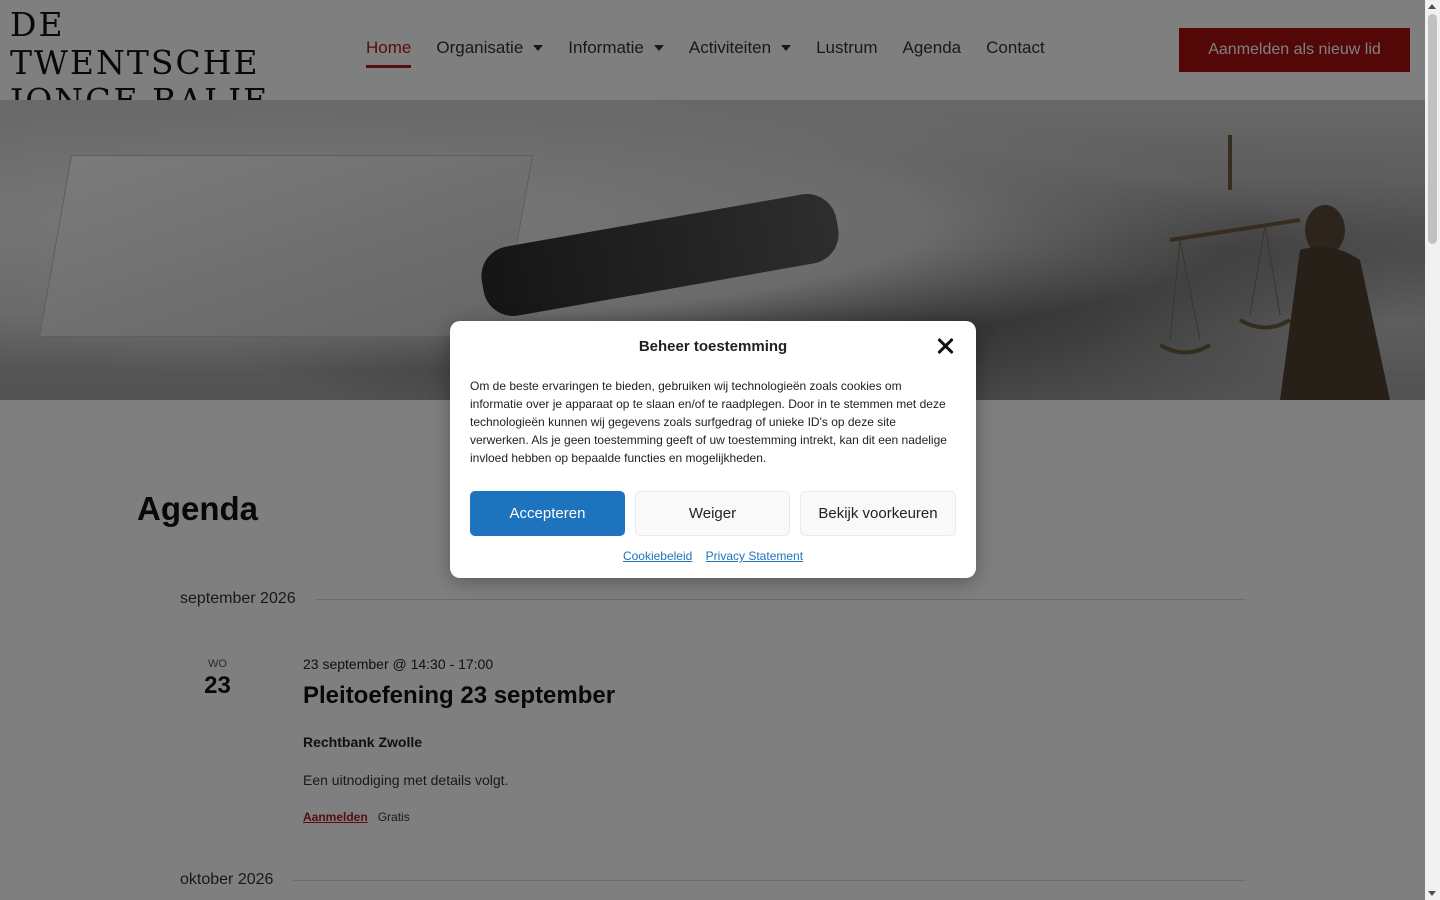 The height and width of the screenshot is (900, 1440). What do you see at coordinates (1432, 450) in the screenshot?
I see `page-scrollbar` at bounding box center [1432, 450].